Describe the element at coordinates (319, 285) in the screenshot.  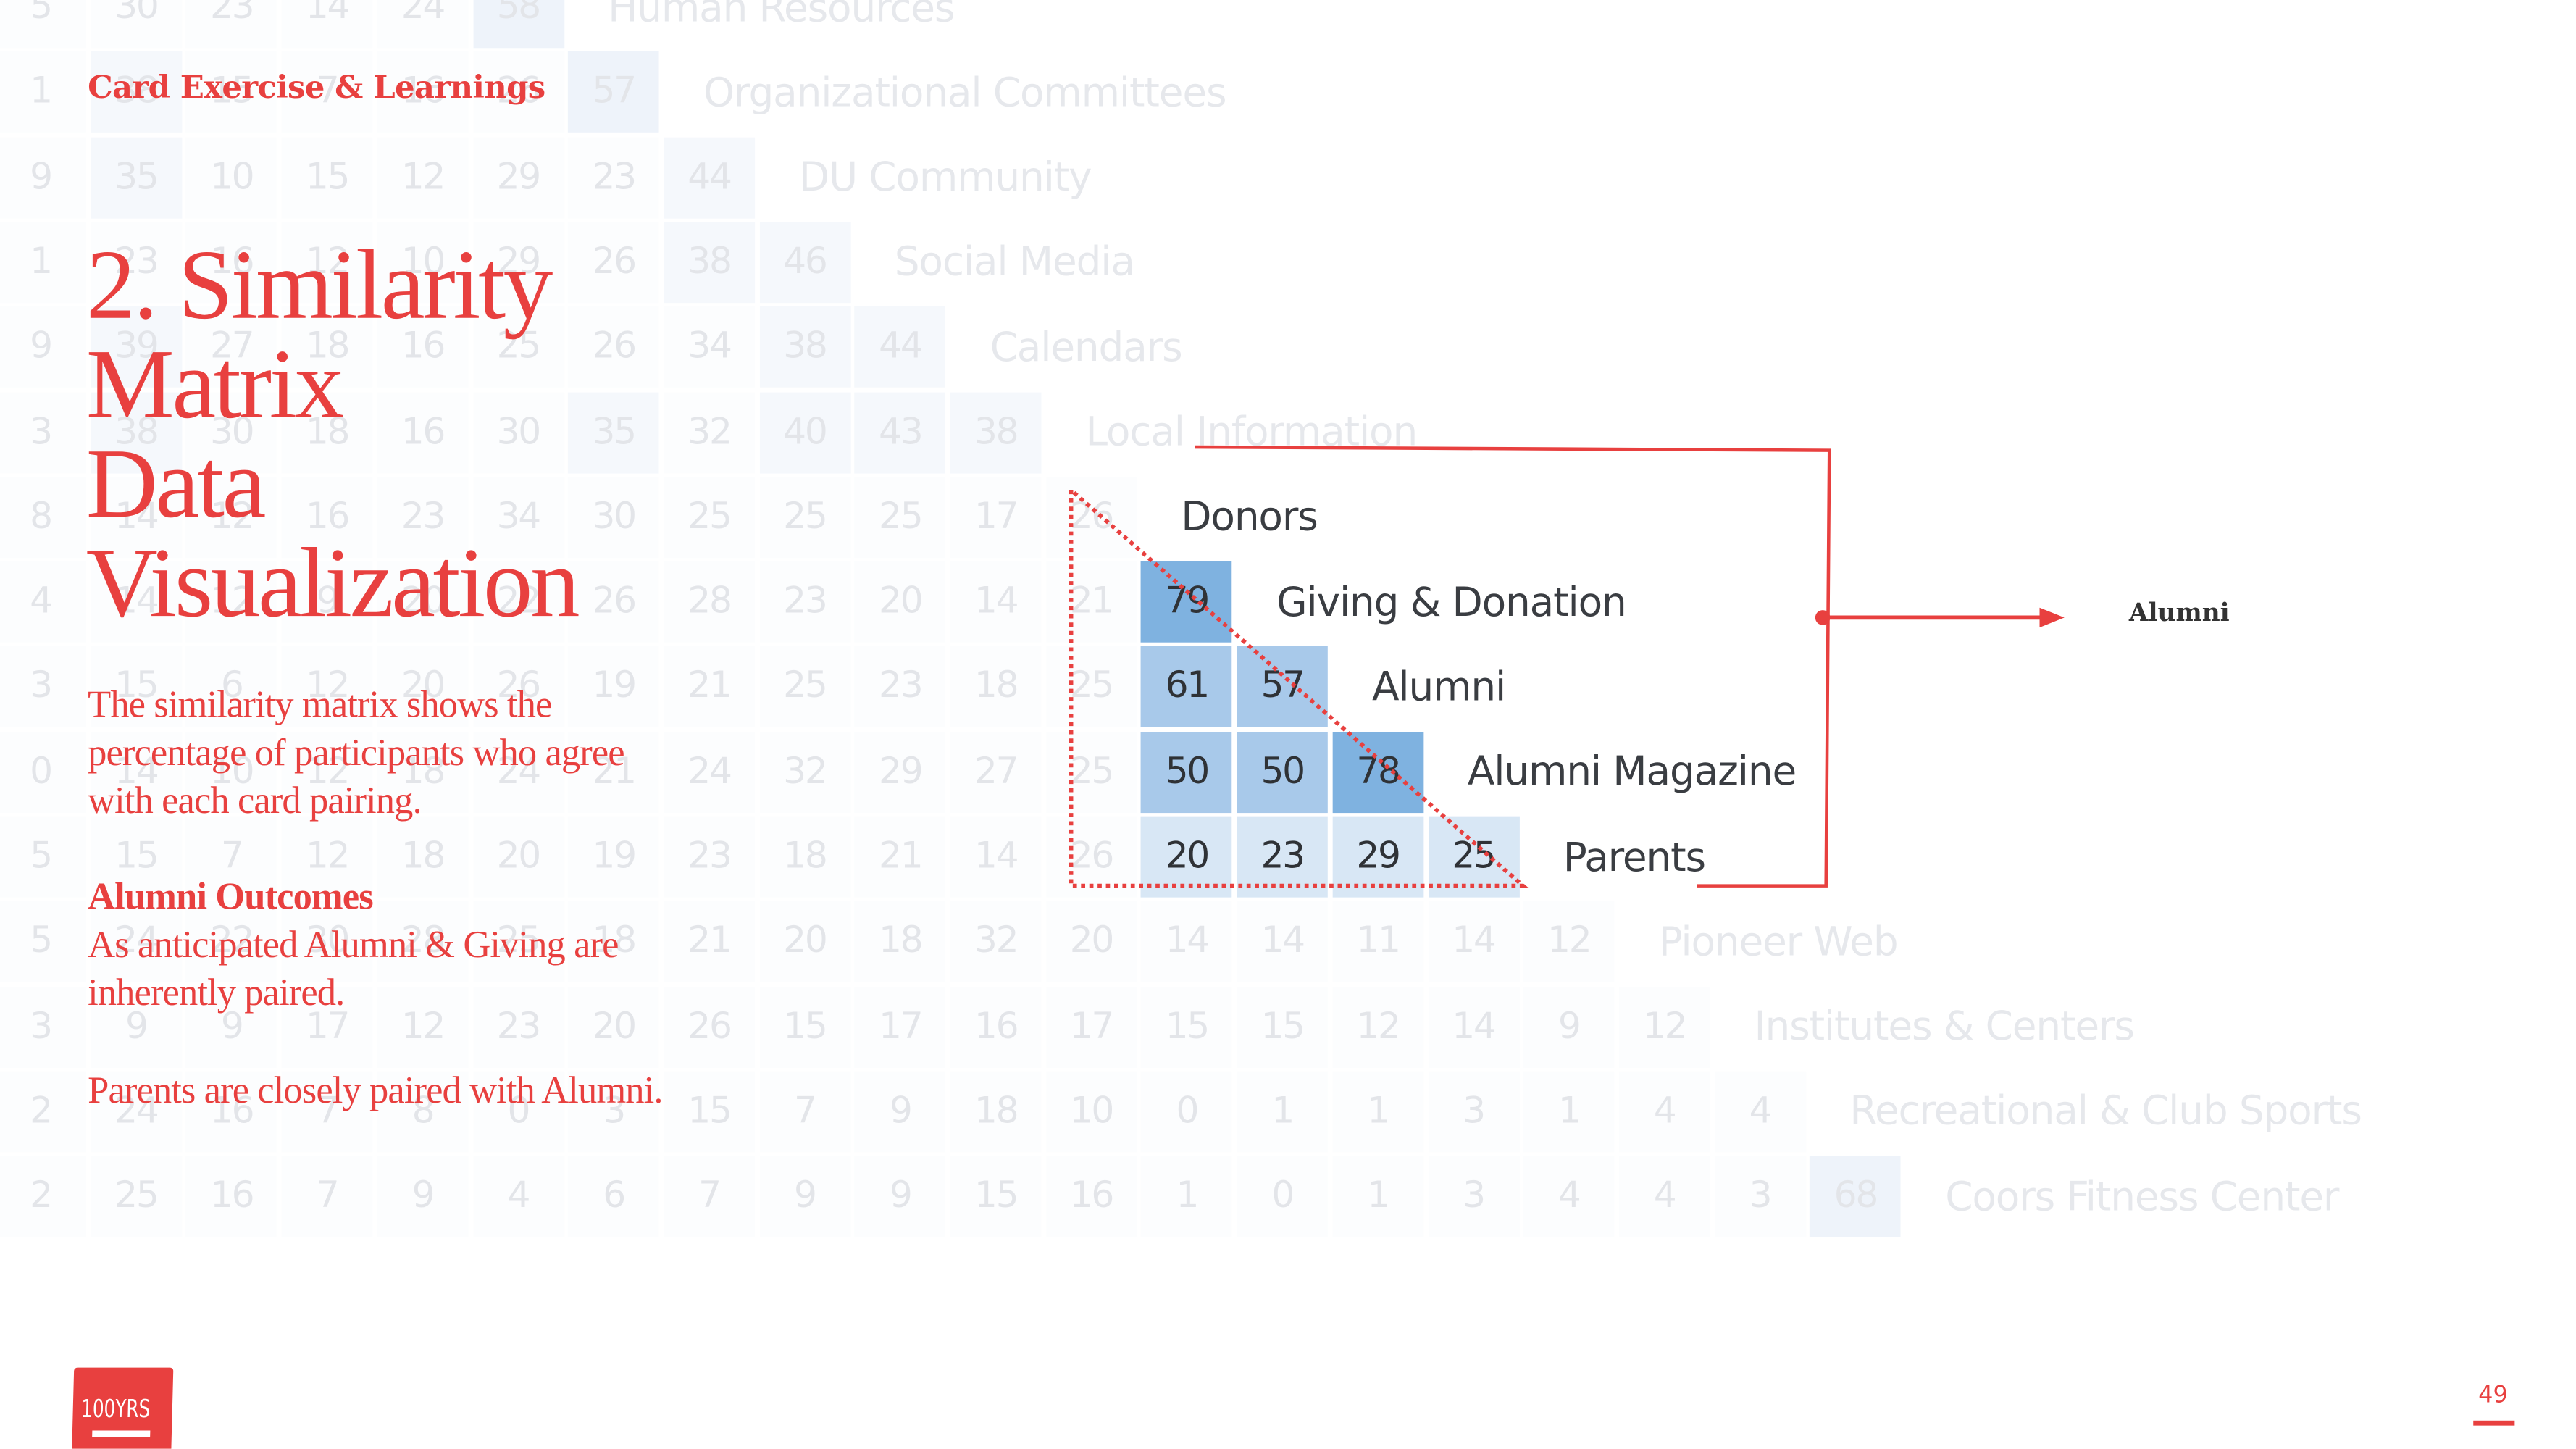
I see `title-line: 2. Similarity` at that location.